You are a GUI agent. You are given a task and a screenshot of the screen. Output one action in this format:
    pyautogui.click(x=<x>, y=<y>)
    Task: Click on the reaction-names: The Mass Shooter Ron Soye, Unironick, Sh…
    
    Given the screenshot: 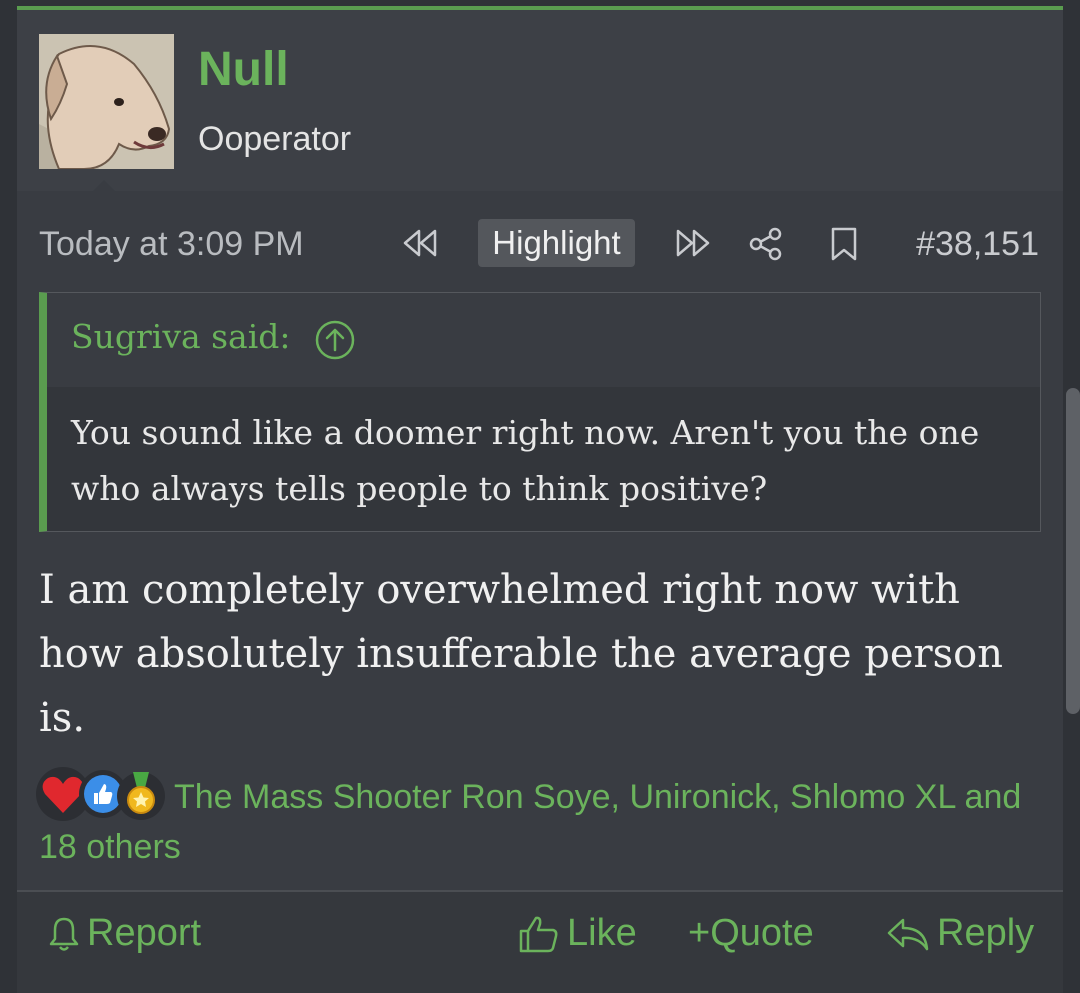 What is the action you would take?
    pyautogui.click(x=539, y=822)
    